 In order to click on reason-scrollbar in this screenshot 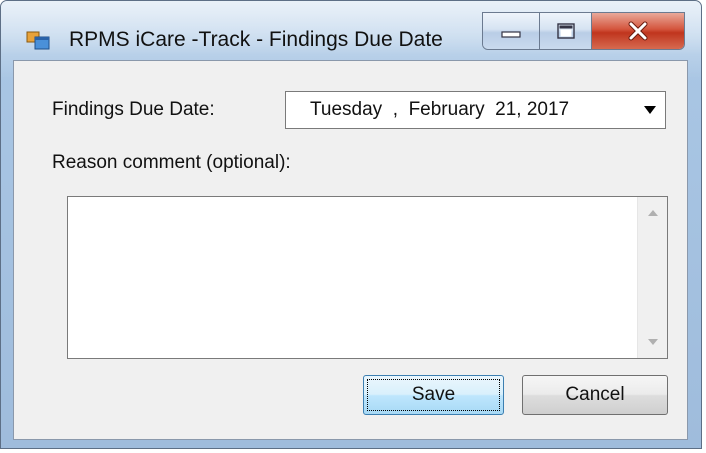, I will do `click(652, 277)`.